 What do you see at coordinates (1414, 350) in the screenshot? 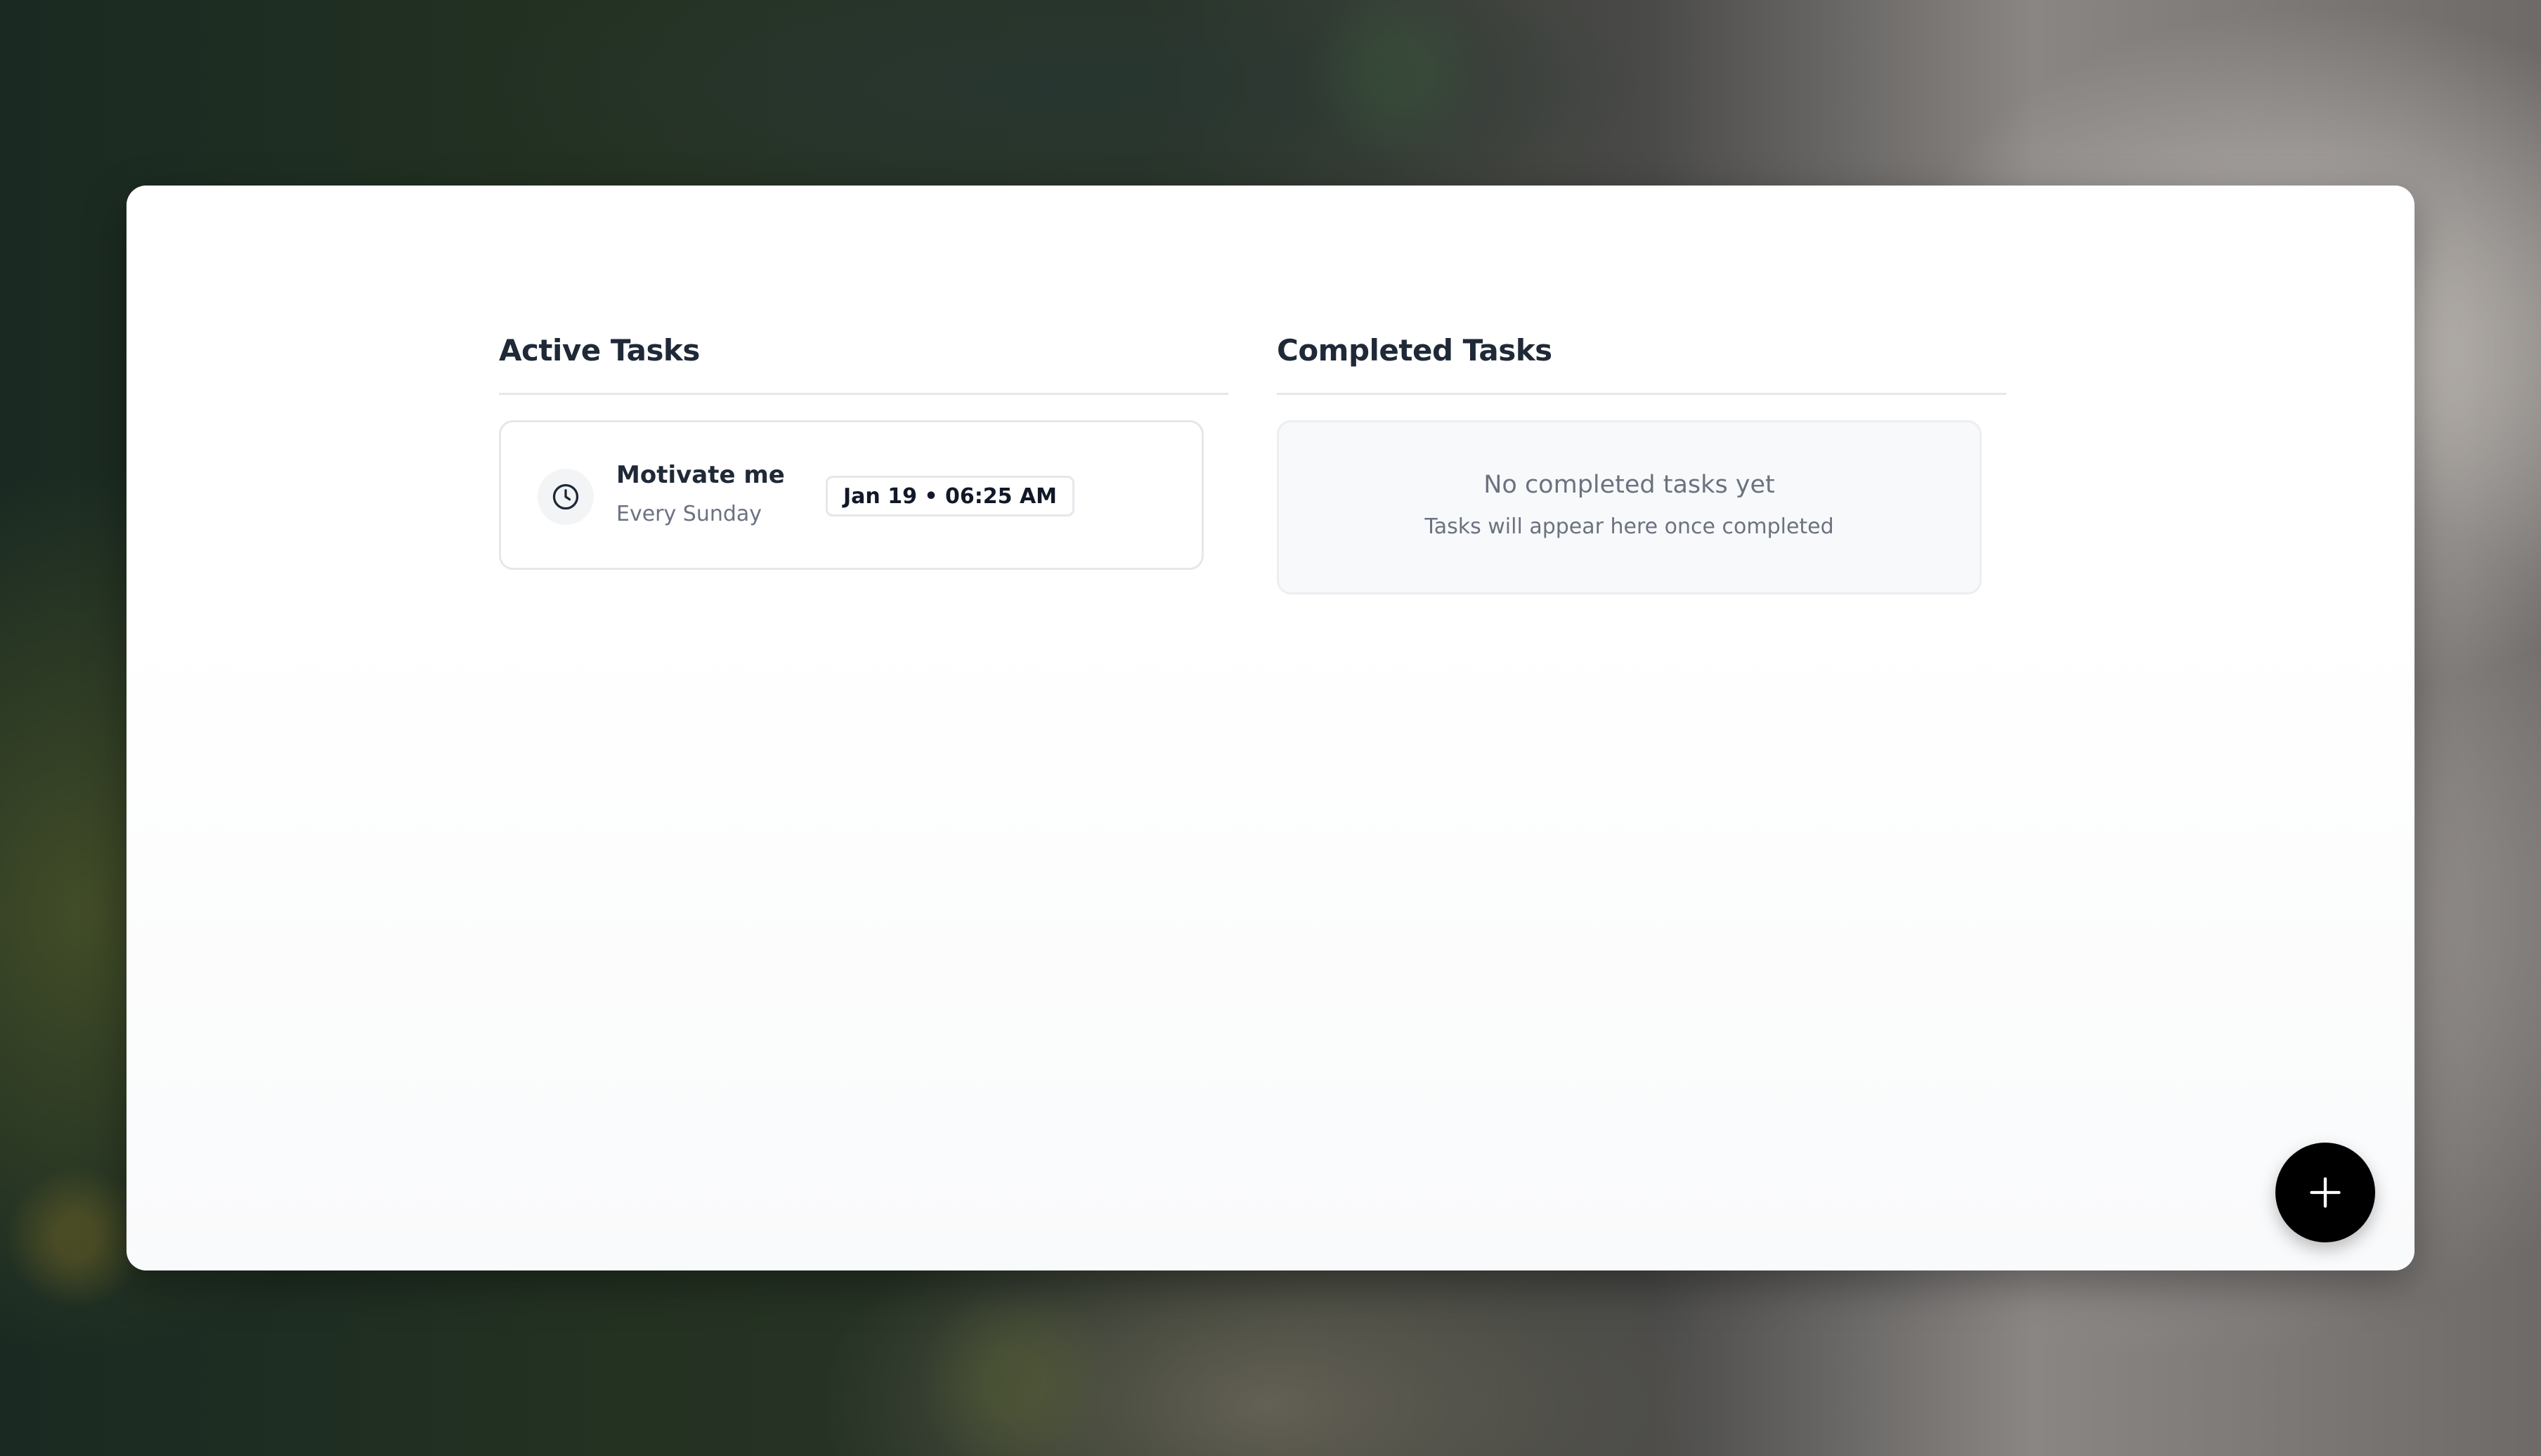
I see `completed-tasks-title: Completed Tasks` at bounding box center [1414, 350].